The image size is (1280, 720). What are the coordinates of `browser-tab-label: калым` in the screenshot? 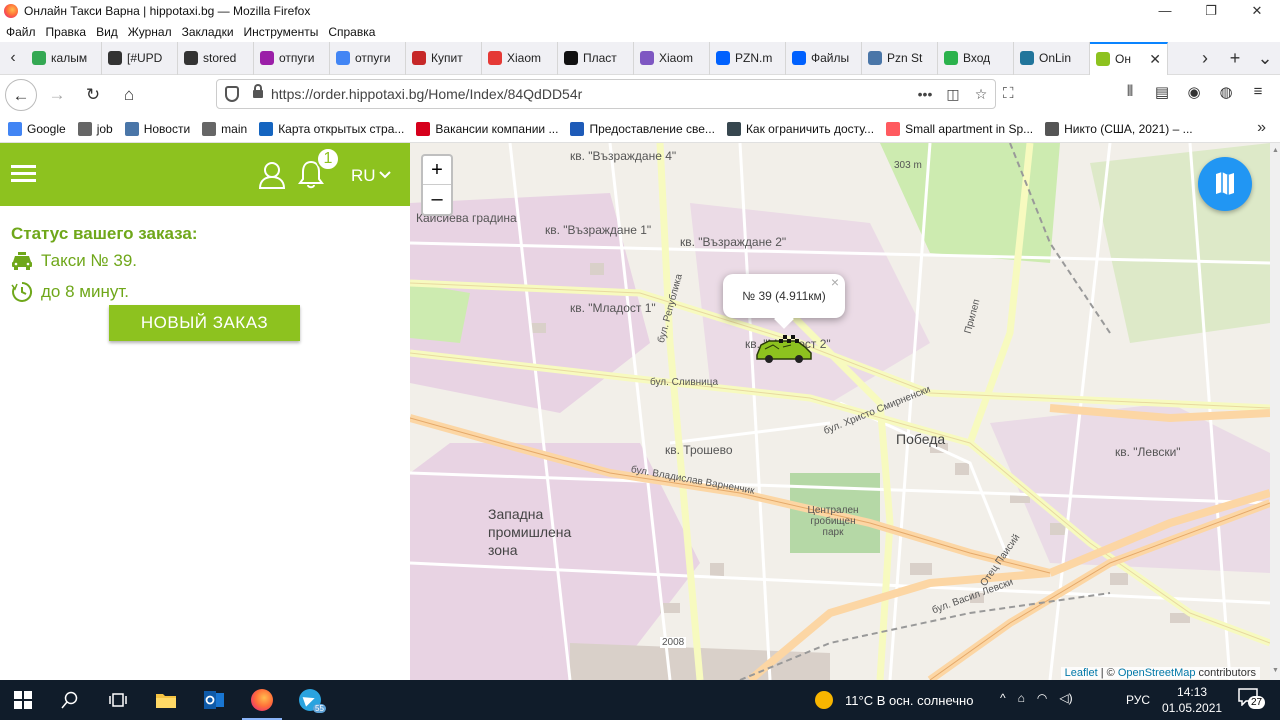 It's located at (69, 58).